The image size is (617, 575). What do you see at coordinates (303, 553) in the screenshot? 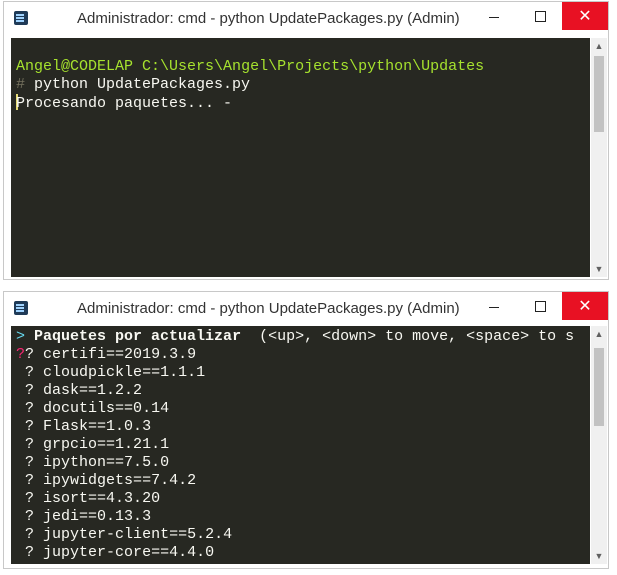
I see `package-checkbox-item: ? jupyter-core==4.4.0` at bounding box center [303, 553].